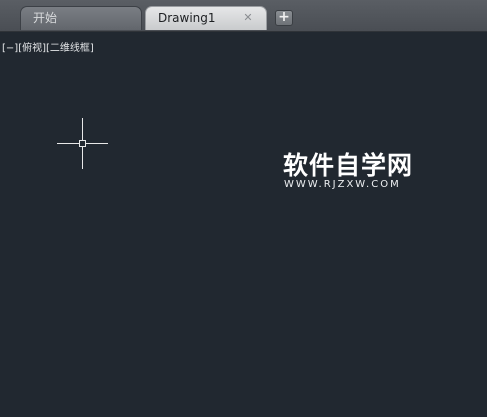  I want to click on tab-drawing1: Drawing1 ✕, so click(206, 18).